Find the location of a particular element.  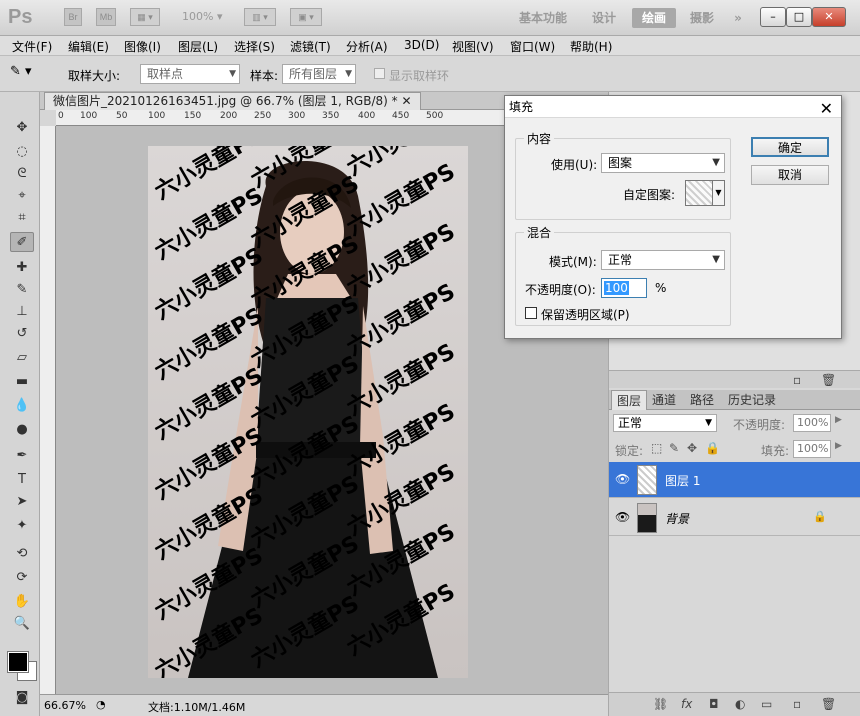

foreground-color-swatch is located at coordinates (18, 662).